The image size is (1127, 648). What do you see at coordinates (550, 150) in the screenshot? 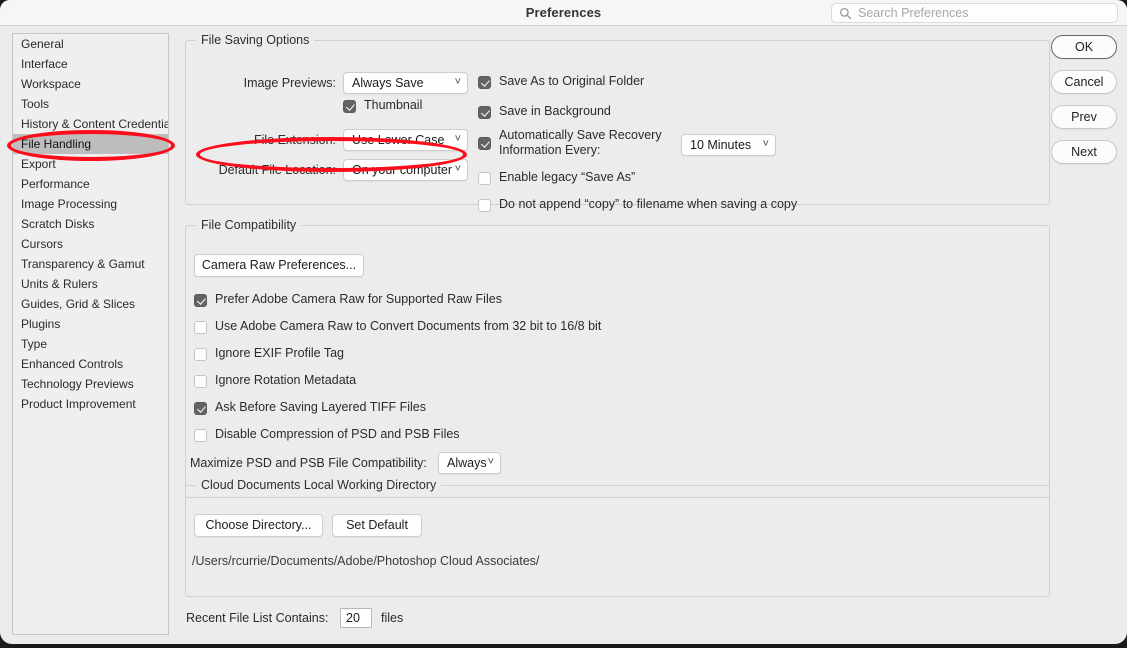
I see `autosave-recovery-label-line2: Information Every:` at bounding box center [550, 150].